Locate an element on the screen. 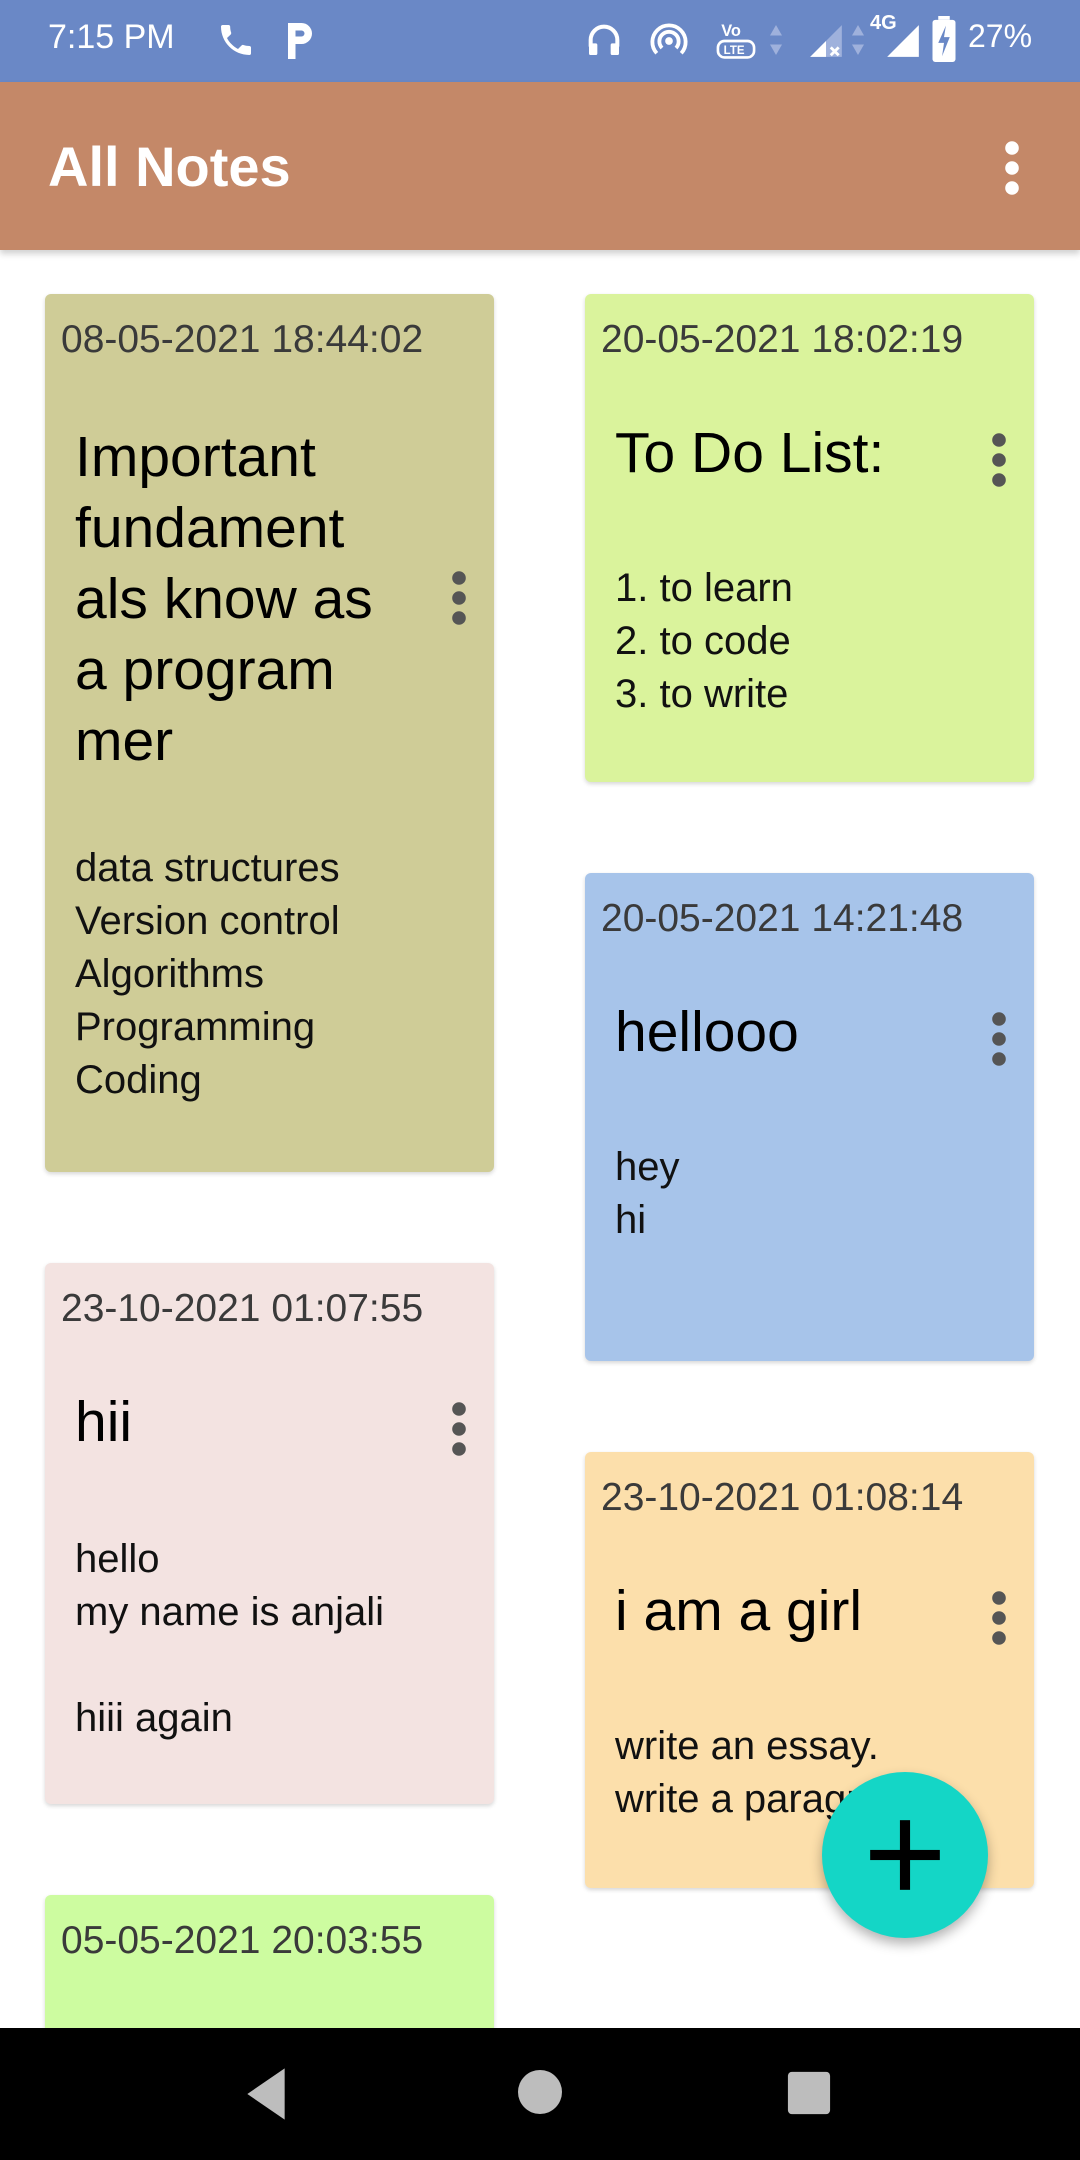 The height and width of the screenshot is (2160, 1080). battery-icon is located at coordinates (944, 39).